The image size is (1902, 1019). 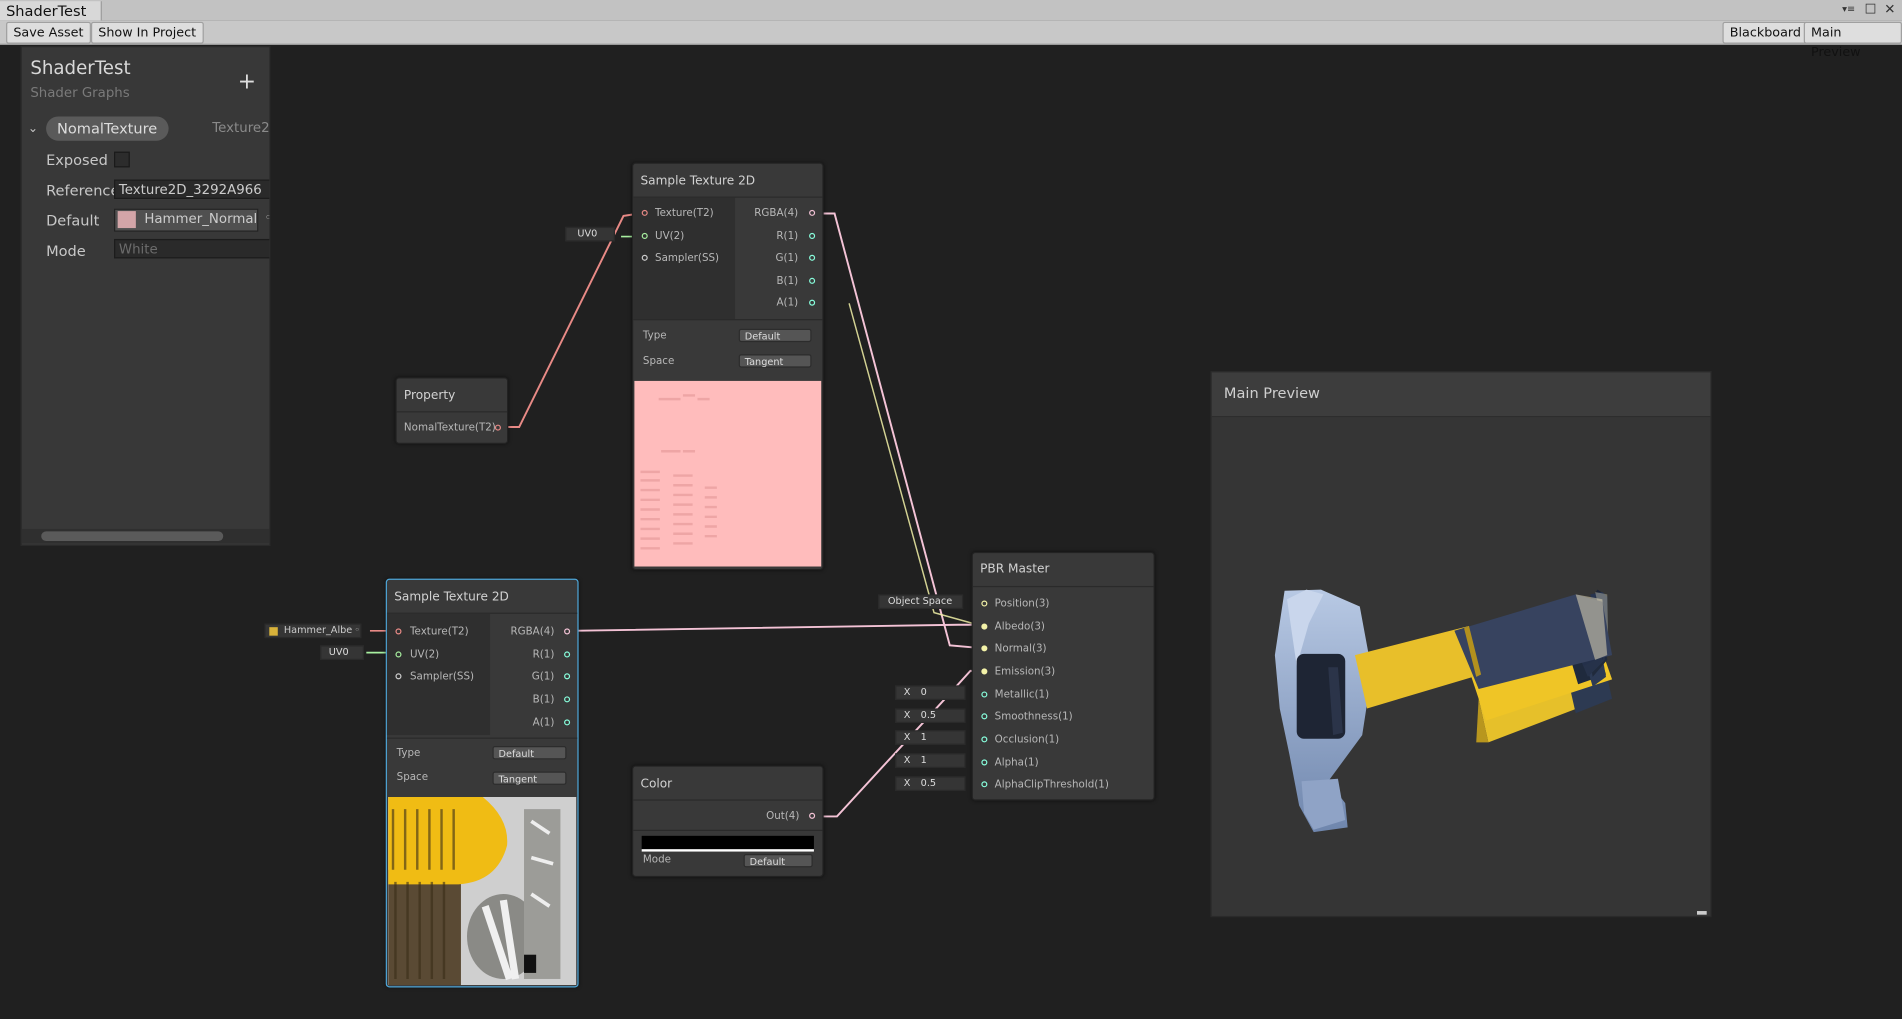 I want to click on smoothness-port, so click(x=984, y=716).